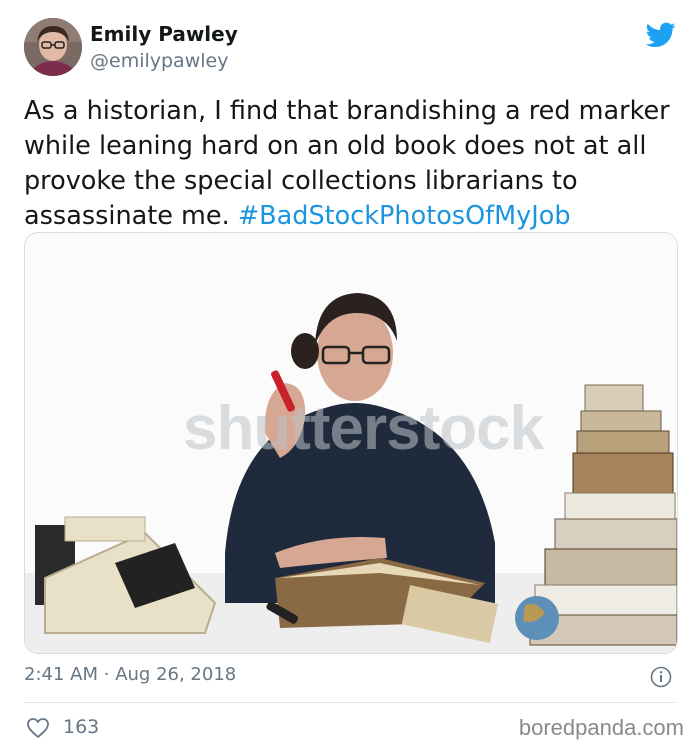 This screenshot has height=755, width=700. Describe the element at coordinates (81, 727) in the screenshot. I see `like-count: 163` at that location.